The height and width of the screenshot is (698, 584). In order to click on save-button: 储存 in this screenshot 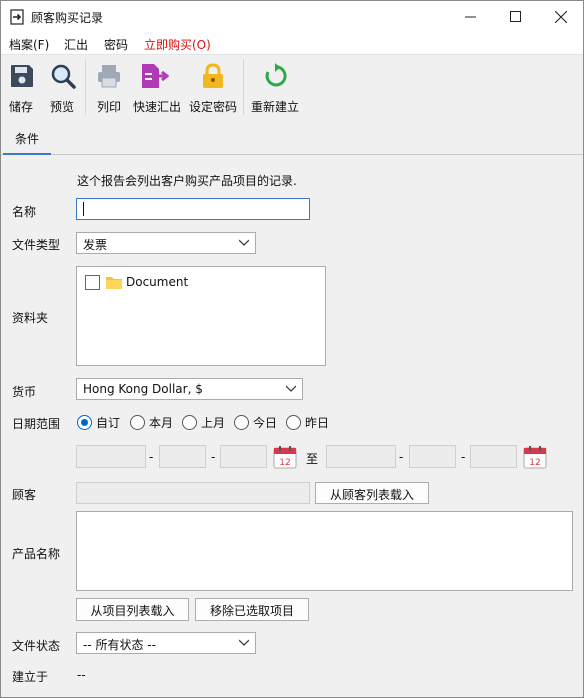, I will do `click(21, 86)`.